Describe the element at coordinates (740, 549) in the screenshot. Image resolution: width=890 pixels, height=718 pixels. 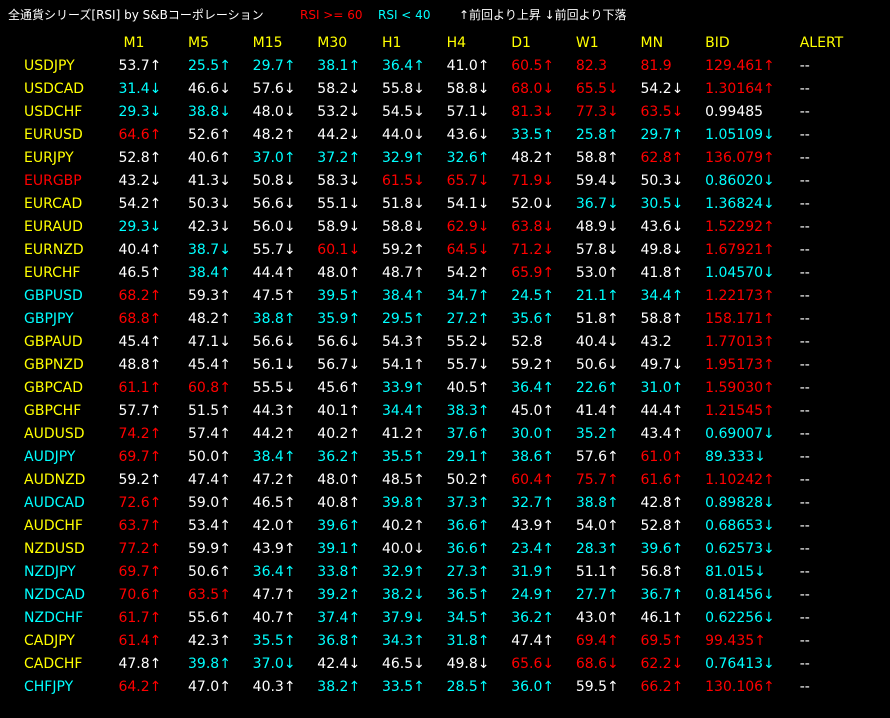
I see `bid-value-cell: 0.62573↓` at that location.